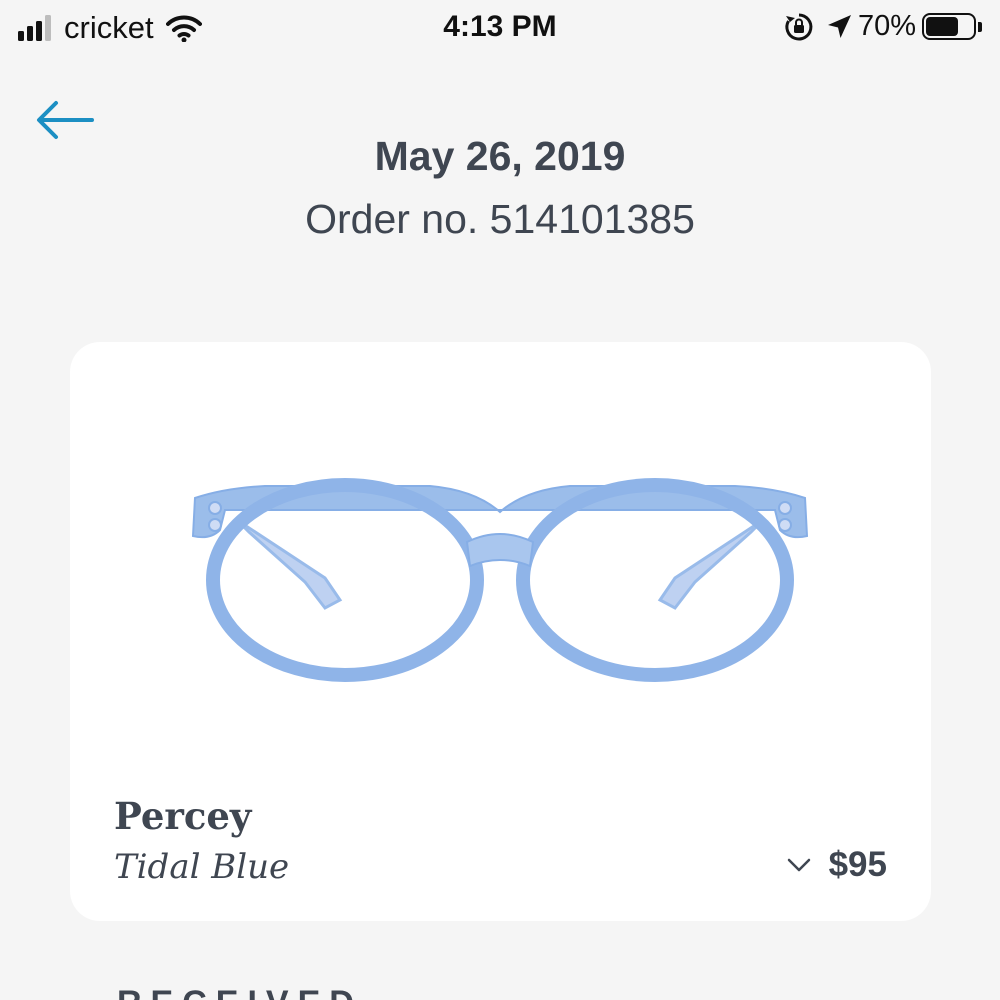  I want to click on eyeglasses-image, so click(500, 580).